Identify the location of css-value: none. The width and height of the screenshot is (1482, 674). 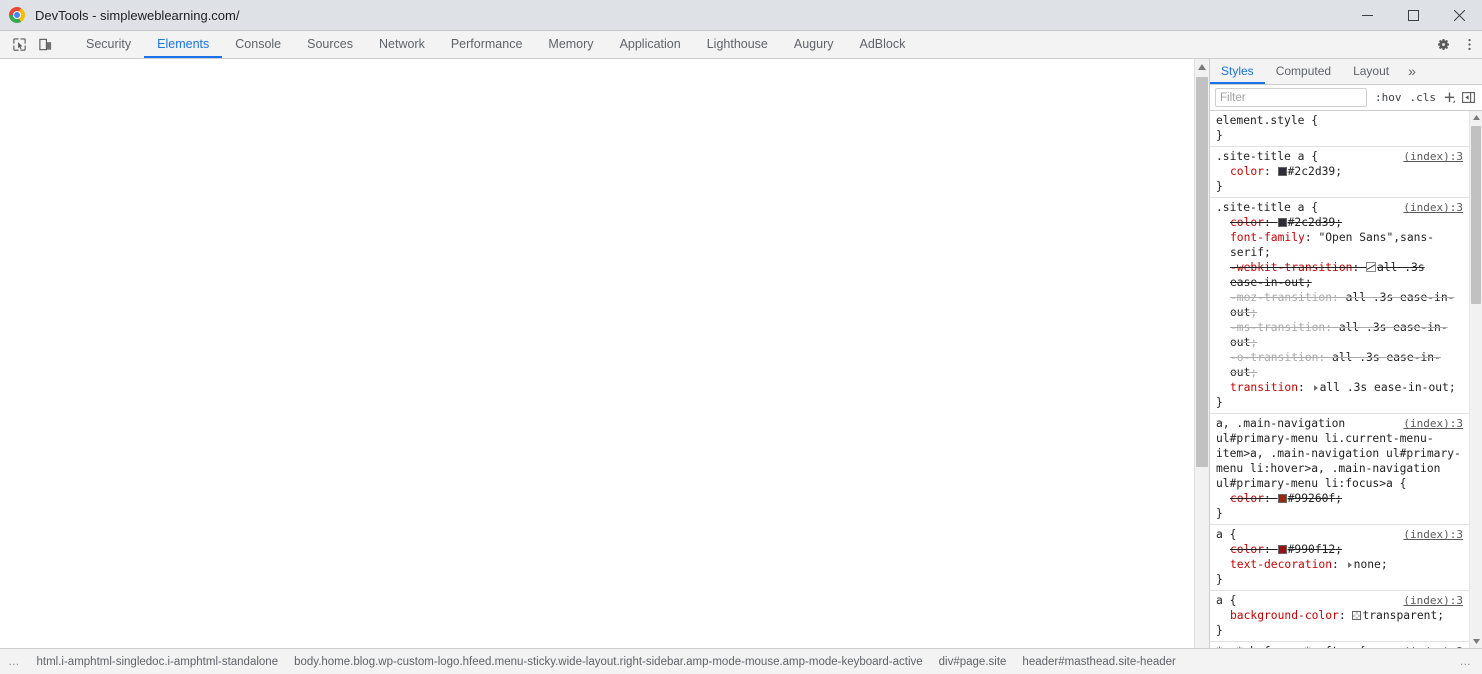
(1367, 564).